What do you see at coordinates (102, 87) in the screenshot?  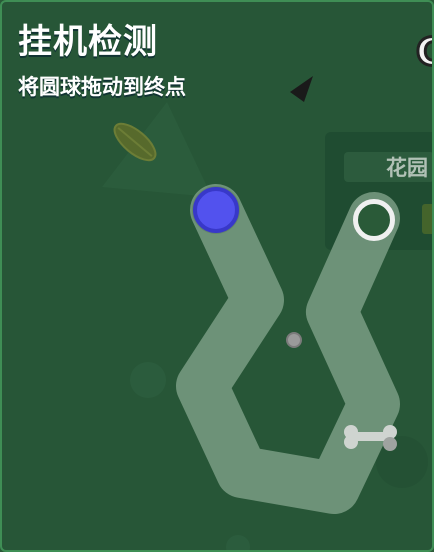 I see `captcha-instruction: 将圆球拖动到终点` at bounding box center [102, 87].